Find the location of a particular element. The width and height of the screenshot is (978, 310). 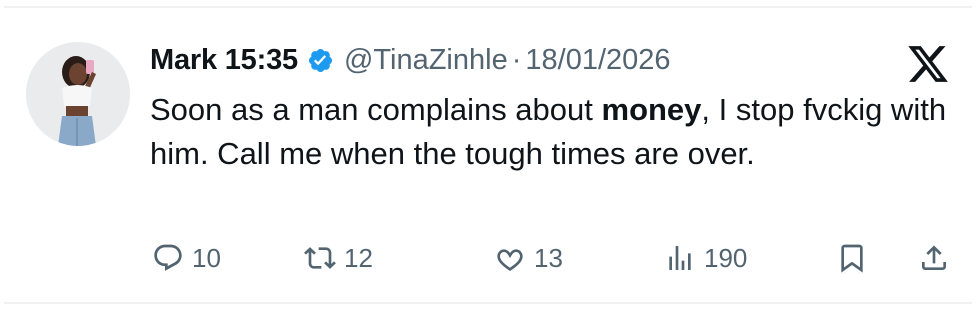

retweet-icon is located at coordinates (320, 258).